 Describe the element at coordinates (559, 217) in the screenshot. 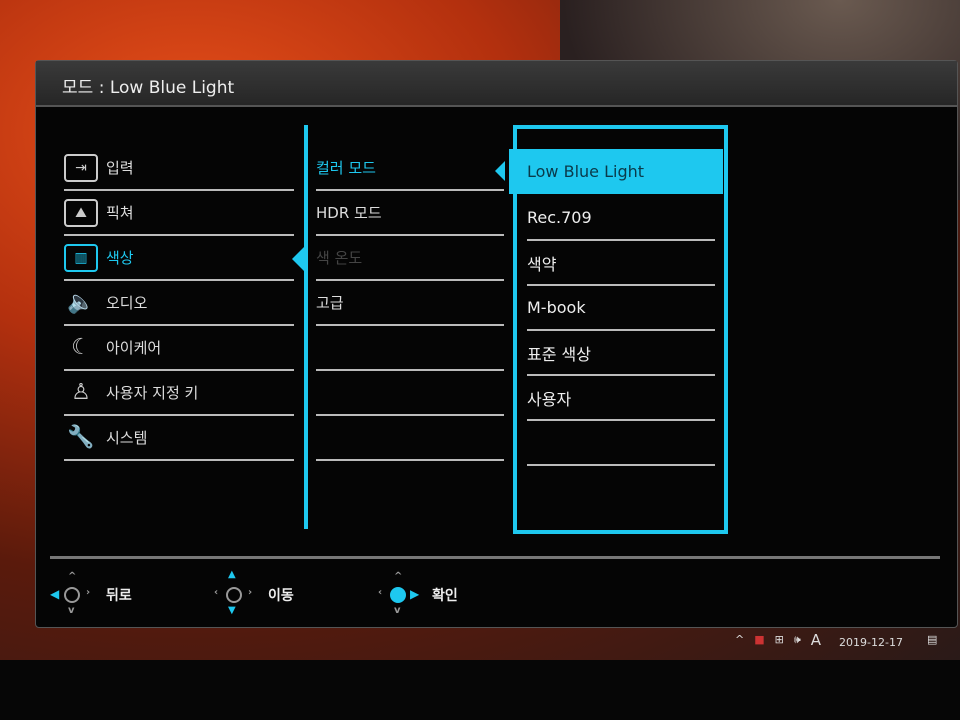

I see `option-label: Rec.709` at that location.